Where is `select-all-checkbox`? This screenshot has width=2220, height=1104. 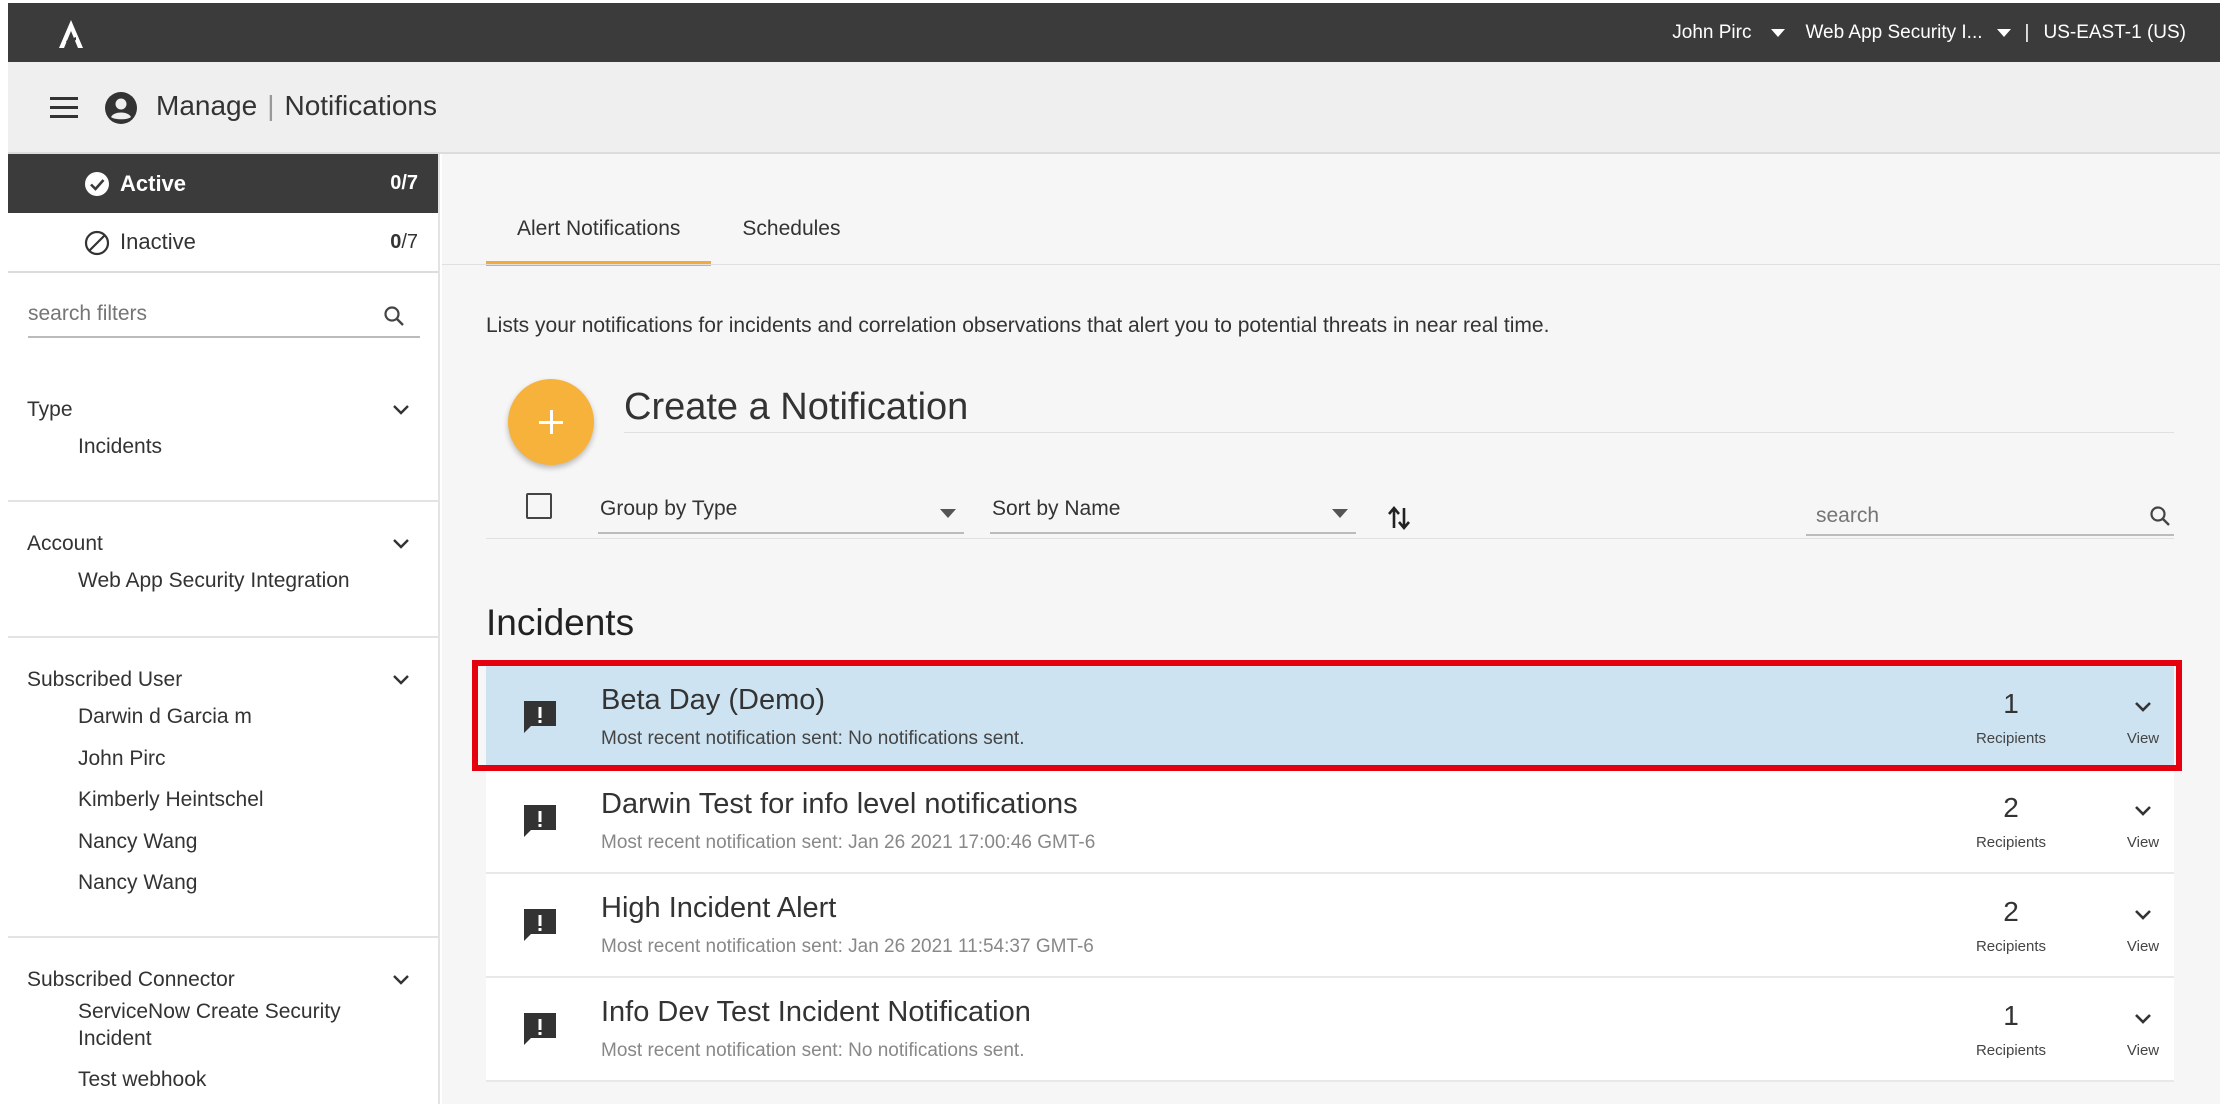
select-all-checkbox is located at coordinates (539, 506).